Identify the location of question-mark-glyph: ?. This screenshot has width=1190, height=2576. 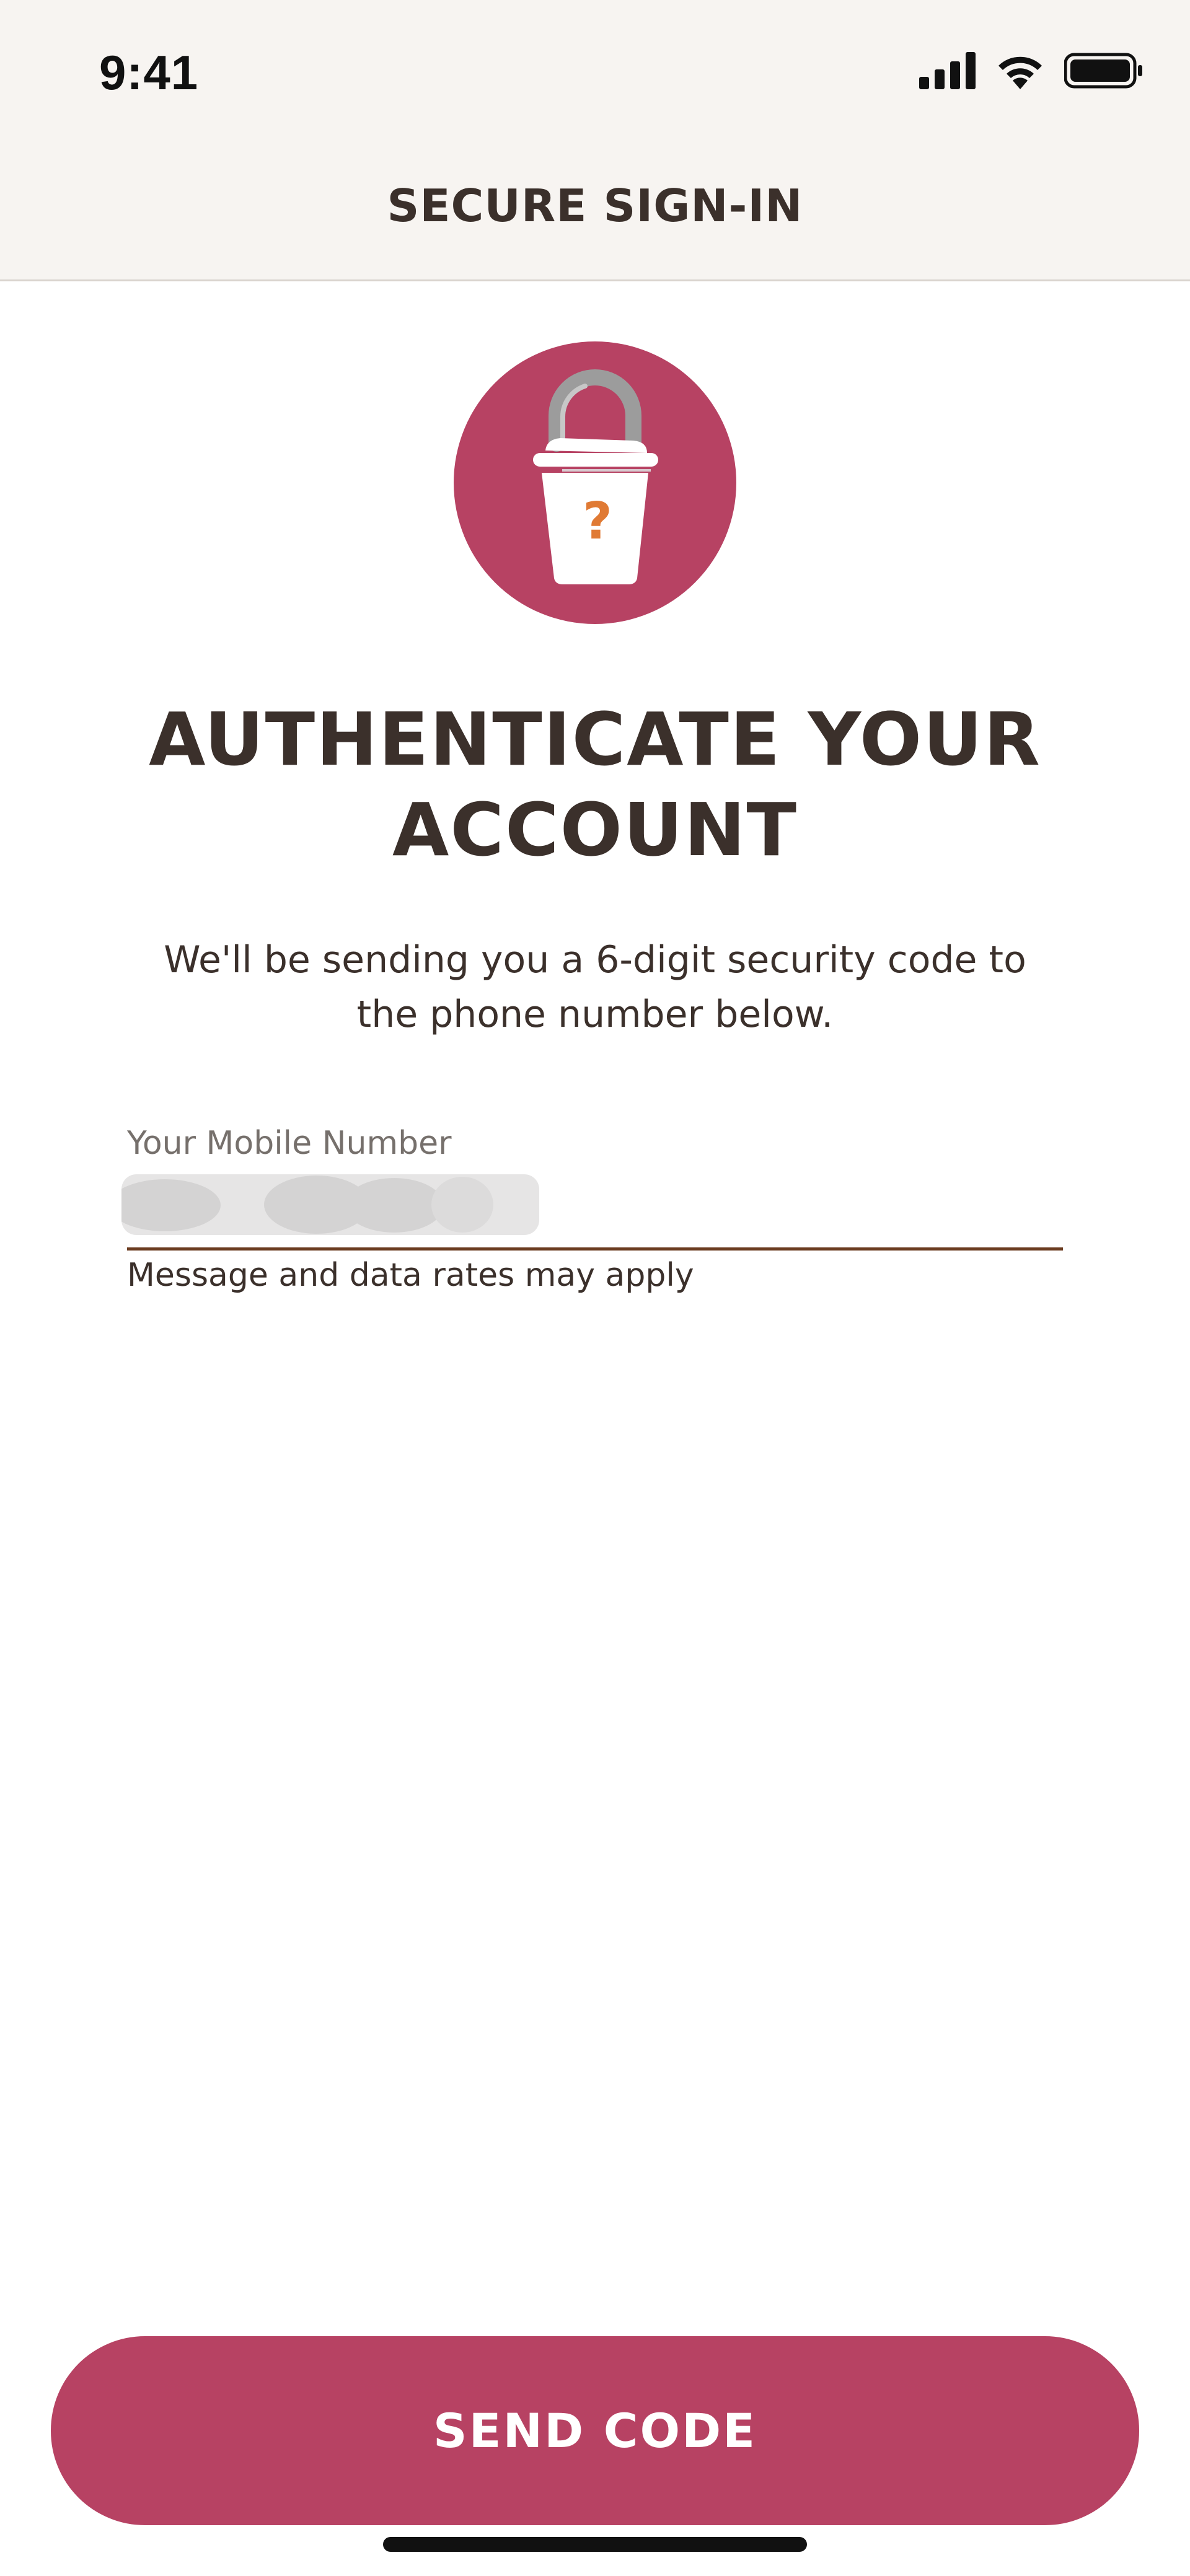
(597, 521).